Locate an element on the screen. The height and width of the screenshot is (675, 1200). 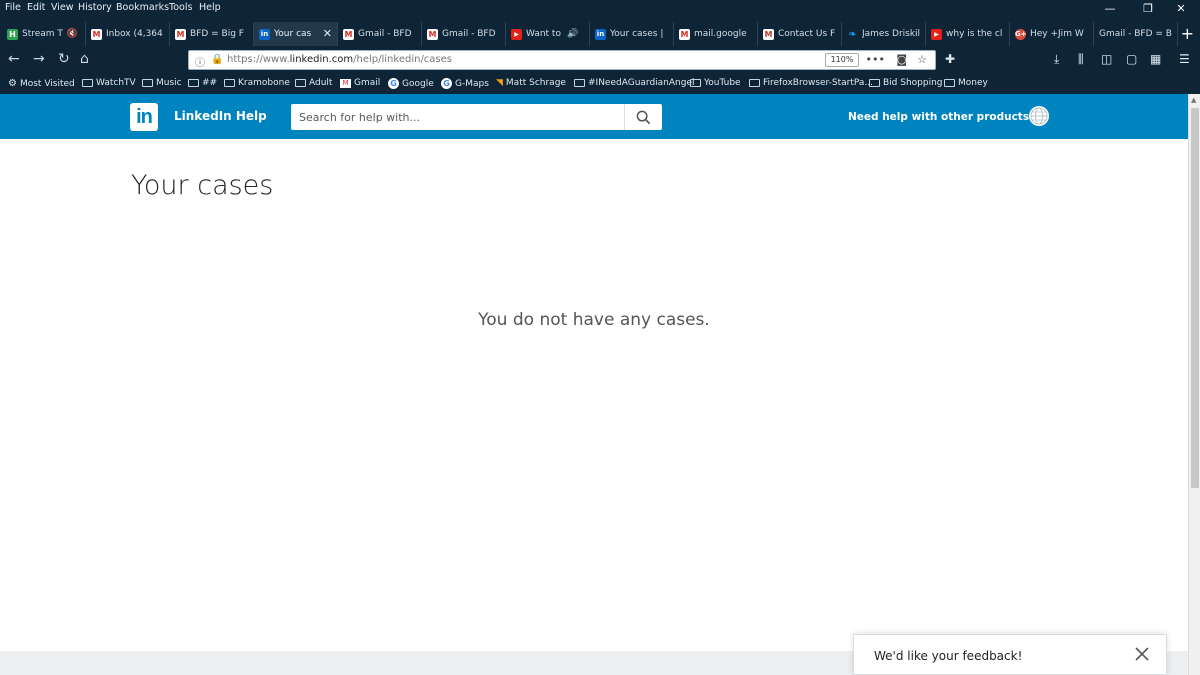
home-icon: ⌂ is located at coordinates (84, 59).